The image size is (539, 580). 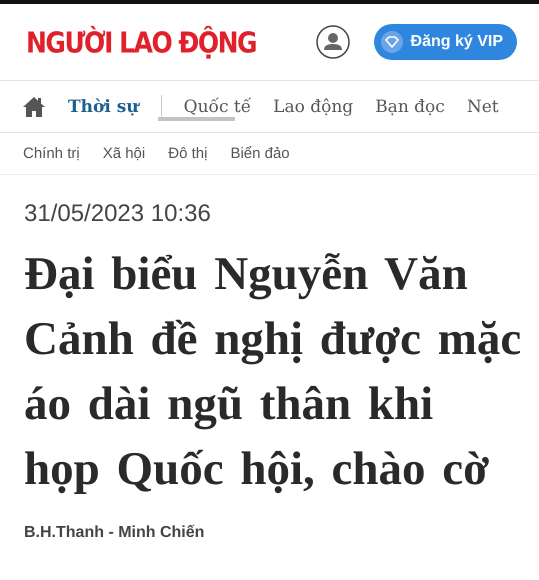 What do you see at coordinates (333, 42) in the screenshot?
I see `user-icon` at bounding box center [333, 42].